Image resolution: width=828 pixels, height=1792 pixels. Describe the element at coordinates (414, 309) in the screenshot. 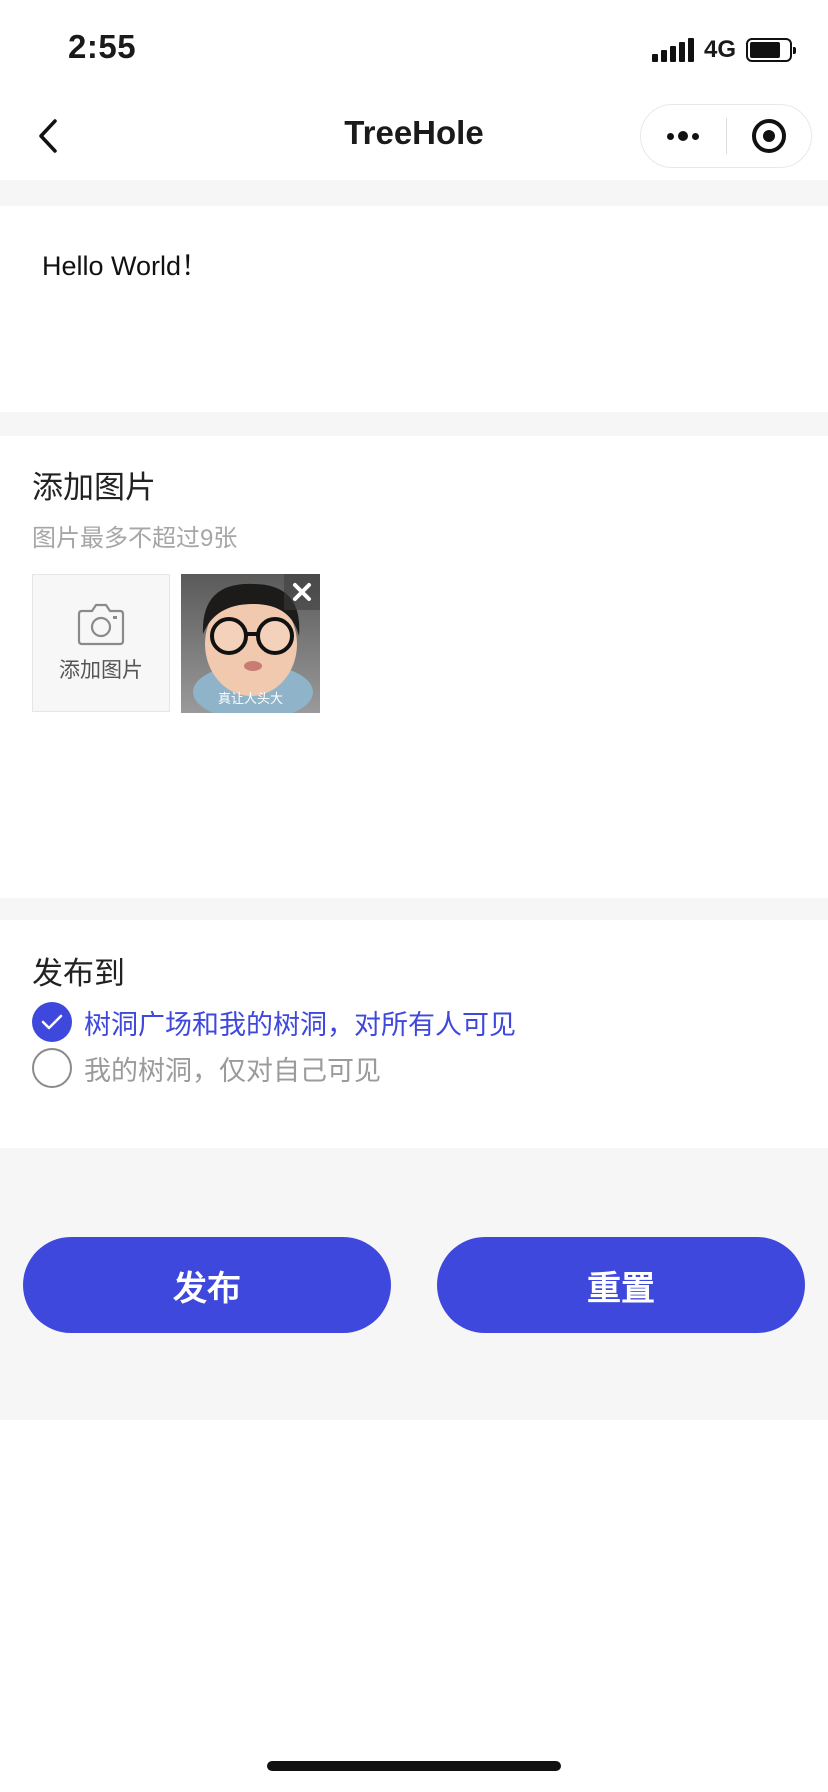

I see `post-text-section: Hello World！` at that location.